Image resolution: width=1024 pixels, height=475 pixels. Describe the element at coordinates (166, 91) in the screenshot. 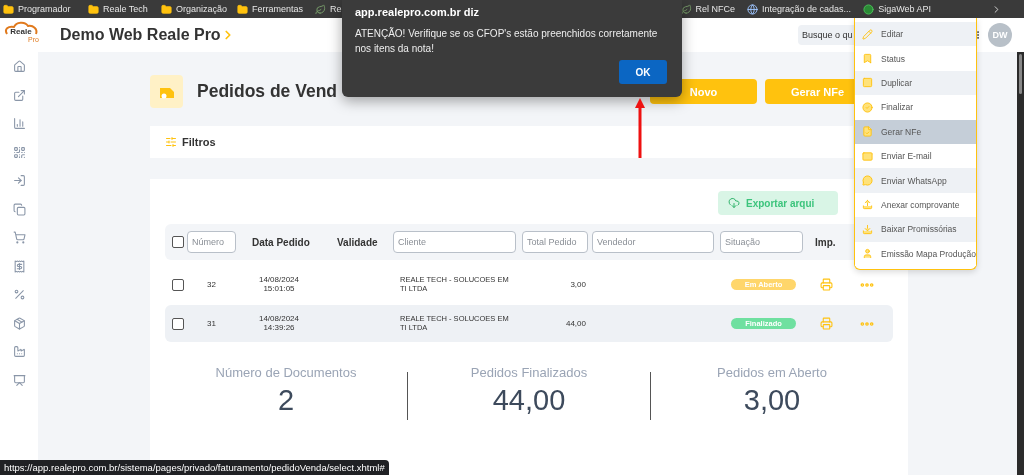

I see `page-icon` at that location.